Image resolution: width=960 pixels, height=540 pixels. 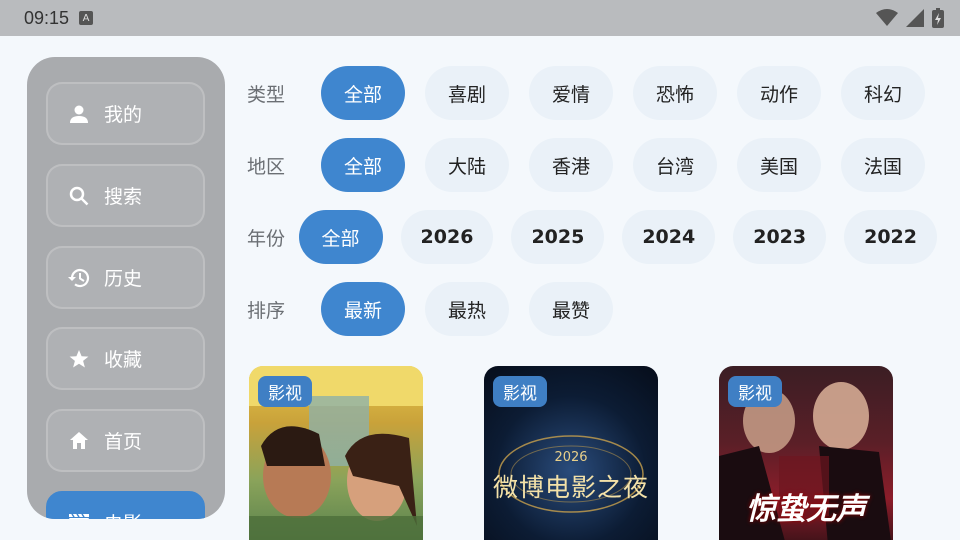 I want to click on sidebar-item-search: 搜索, so click(x=125, y=195).